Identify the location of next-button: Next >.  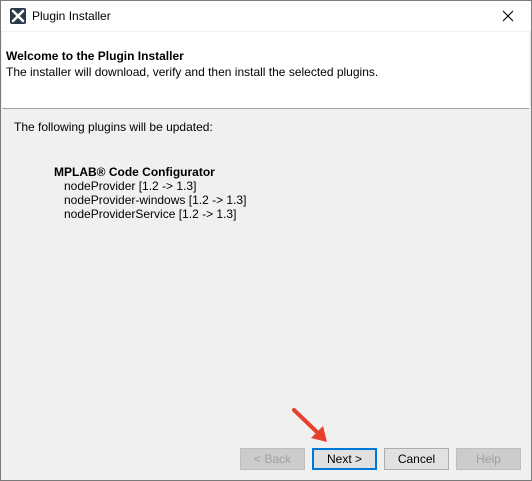
(344, 459).